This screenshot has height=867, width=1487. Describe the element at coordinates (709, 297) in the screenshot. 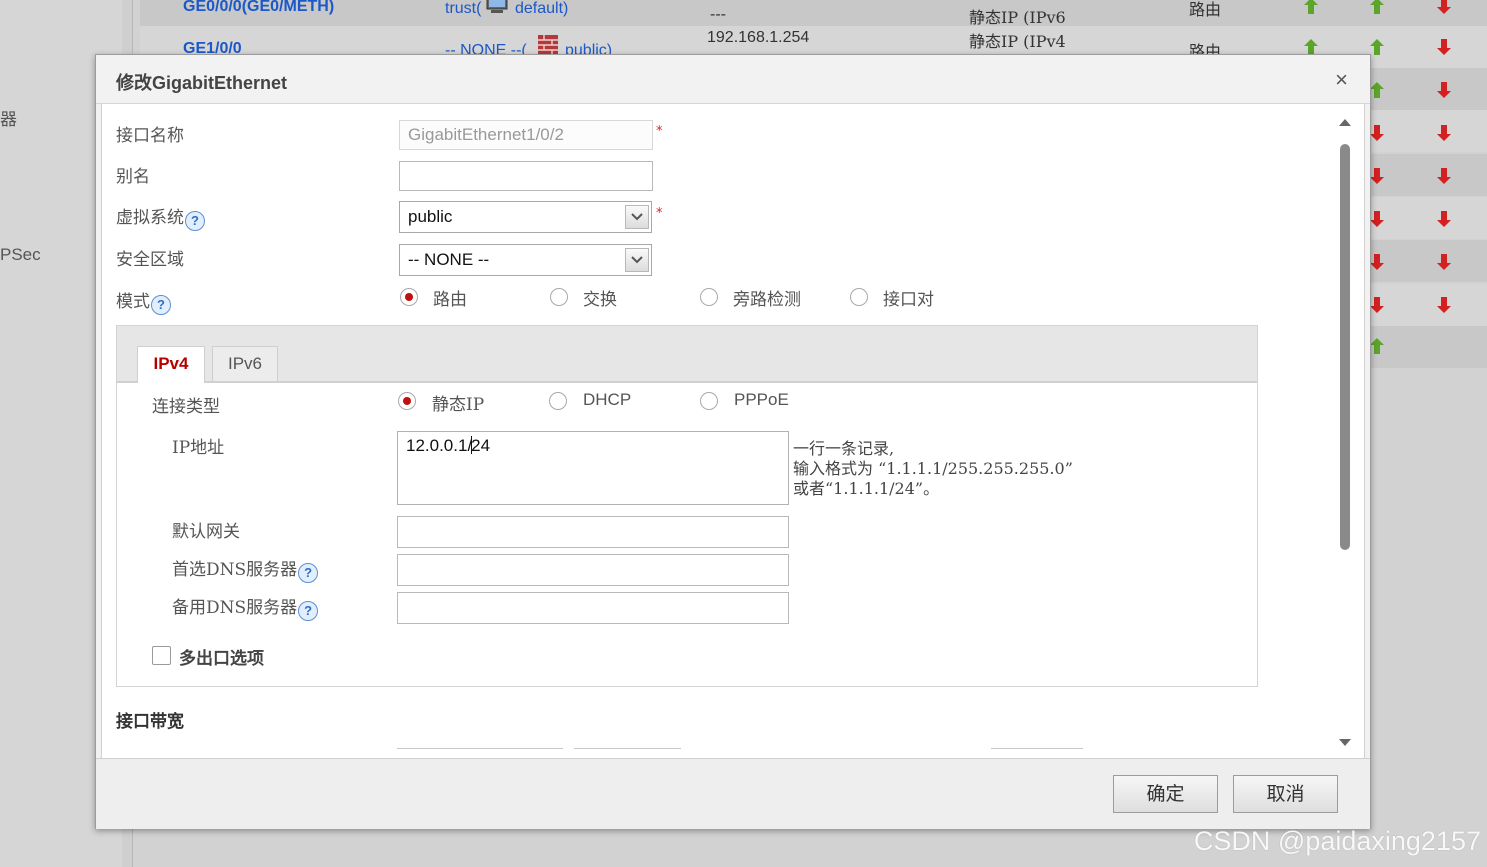

I see `mode-radio-bypass` at that location.